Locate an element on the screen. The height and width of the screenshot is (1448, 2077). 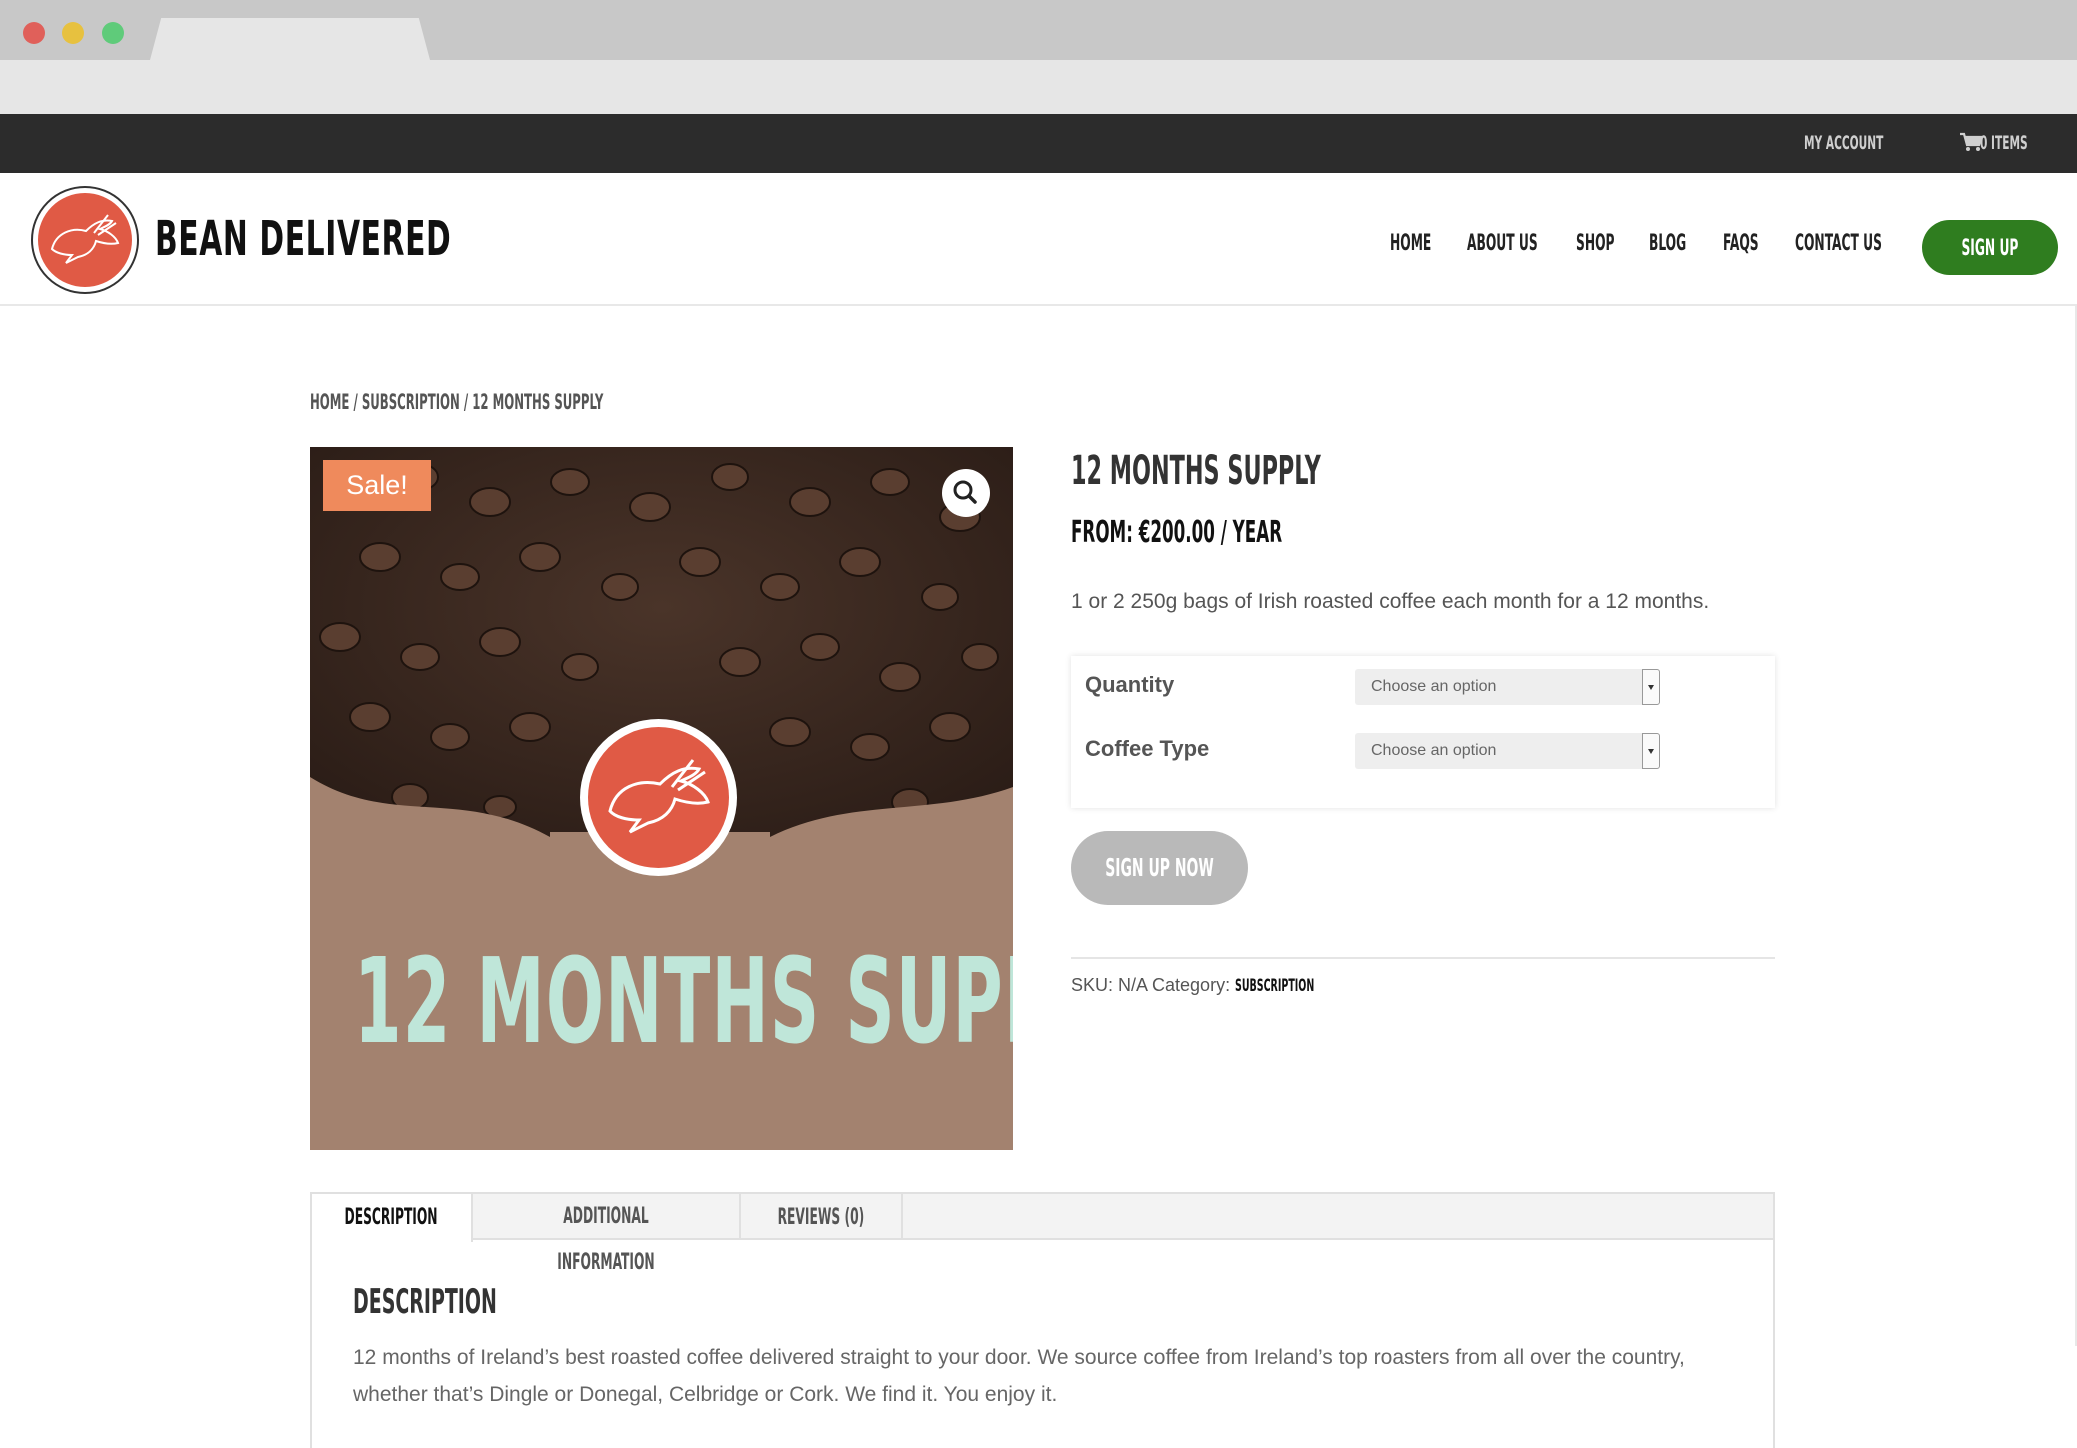
sign-up-button: SIGN UP is located at coordinates (1990, 247).